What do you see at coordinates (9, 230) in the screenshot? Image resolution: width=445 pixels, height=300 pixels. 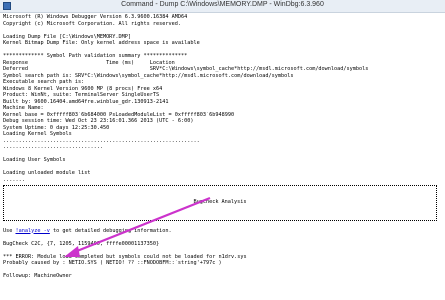 I see `analyze-hint-prefix: Use` at bounding box center [9, 230].